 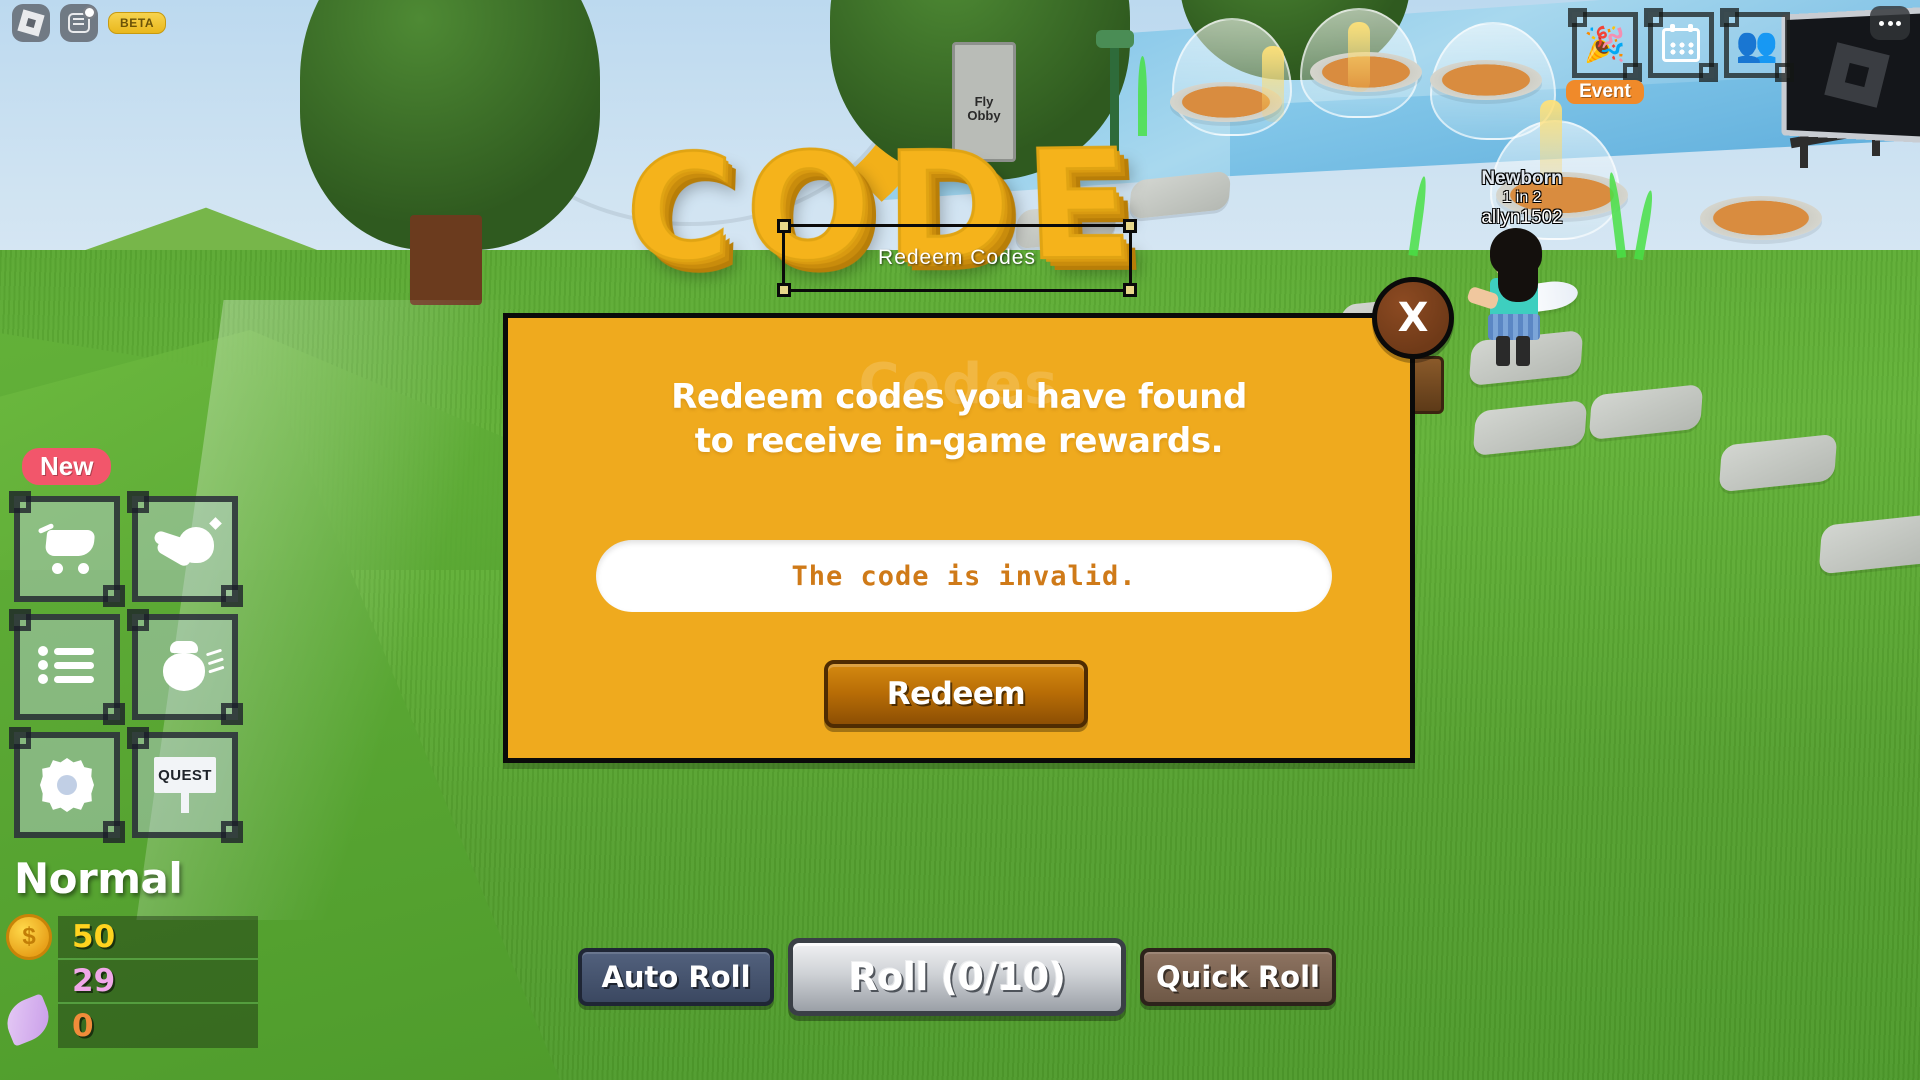 I want to click on notification-dot, so click(x=89, y=12).